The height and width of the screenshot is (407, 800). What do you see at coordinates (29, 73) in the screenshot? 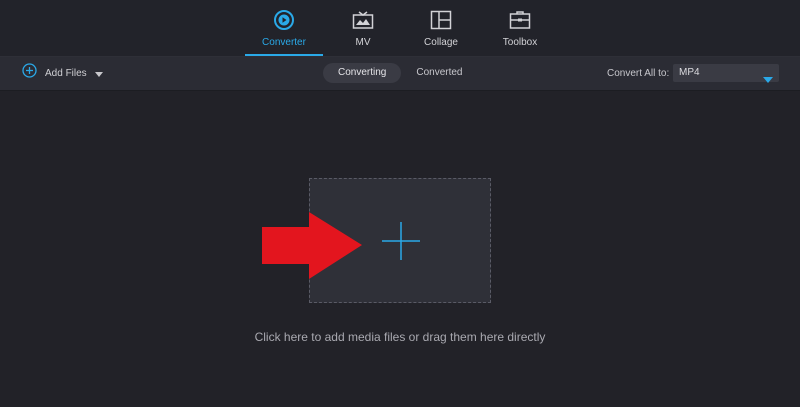
I see `add-circle-icon` at bounding box center [29, 73].